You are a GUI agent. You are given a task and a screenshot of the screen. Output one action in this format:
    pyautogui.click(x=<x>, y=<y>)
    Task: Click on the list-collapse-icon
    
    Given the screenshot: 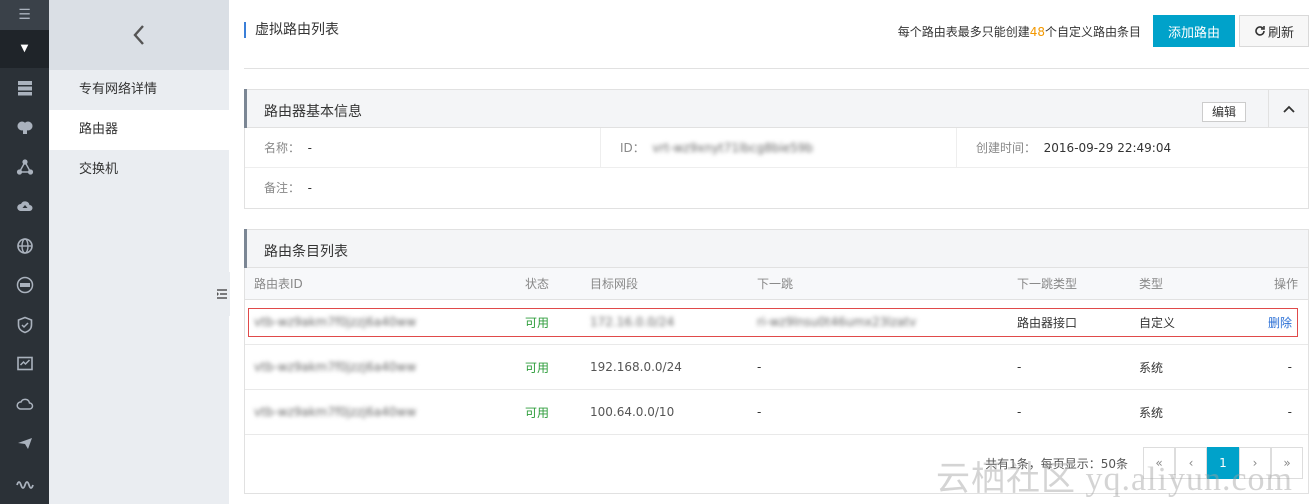 What is the action you would take?
    pyautogui.click(x=222, y=294)
    